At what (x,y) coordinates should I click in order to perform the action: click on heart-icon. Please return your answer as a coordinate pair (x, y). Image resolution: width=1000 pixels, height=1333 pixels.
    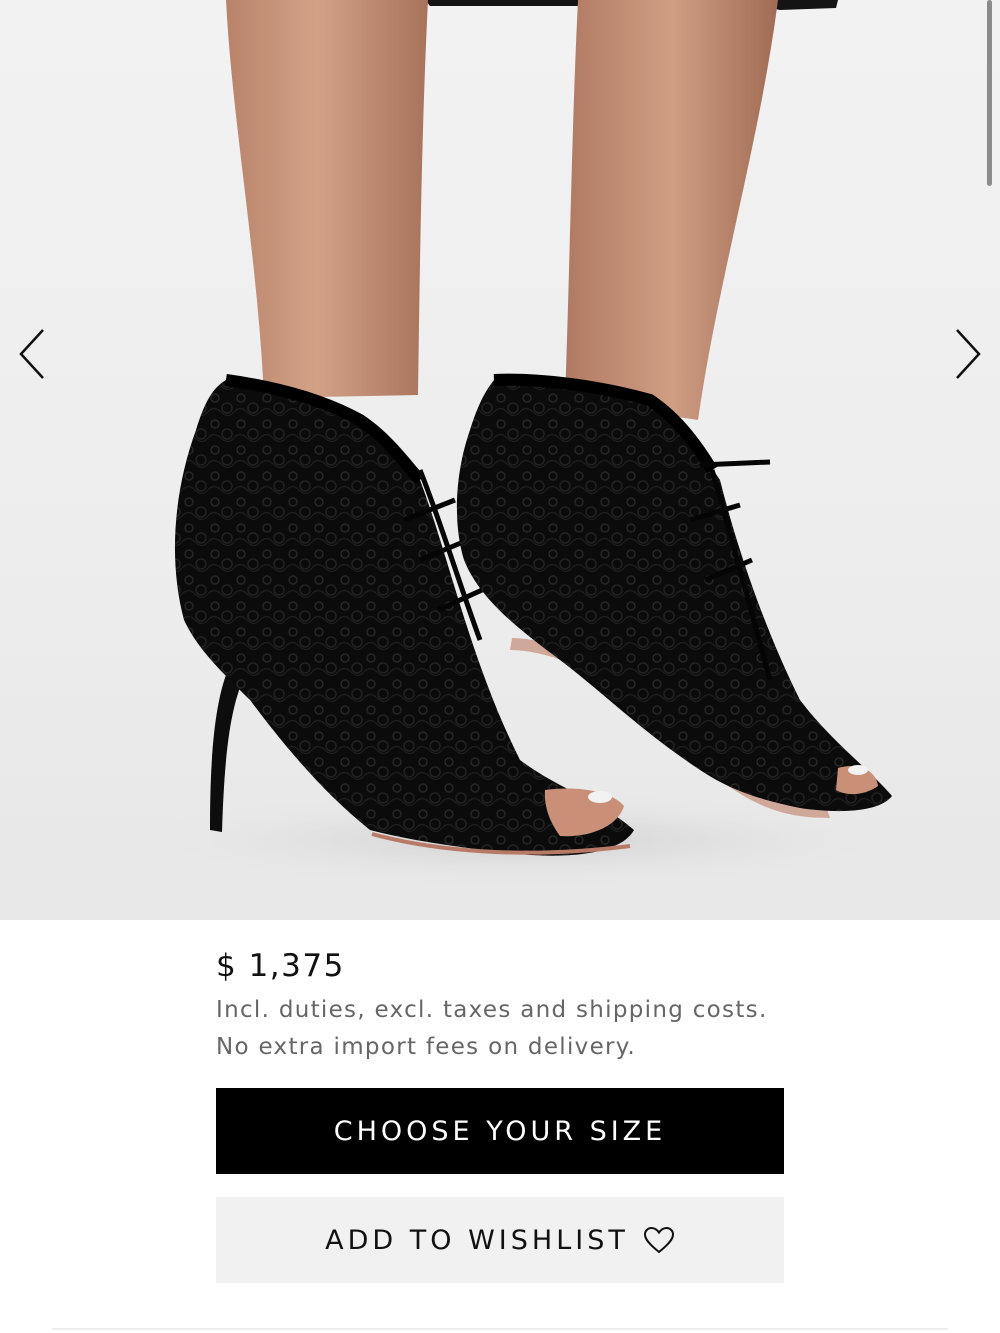
    Looking at the image, I should click on (659, 1240).